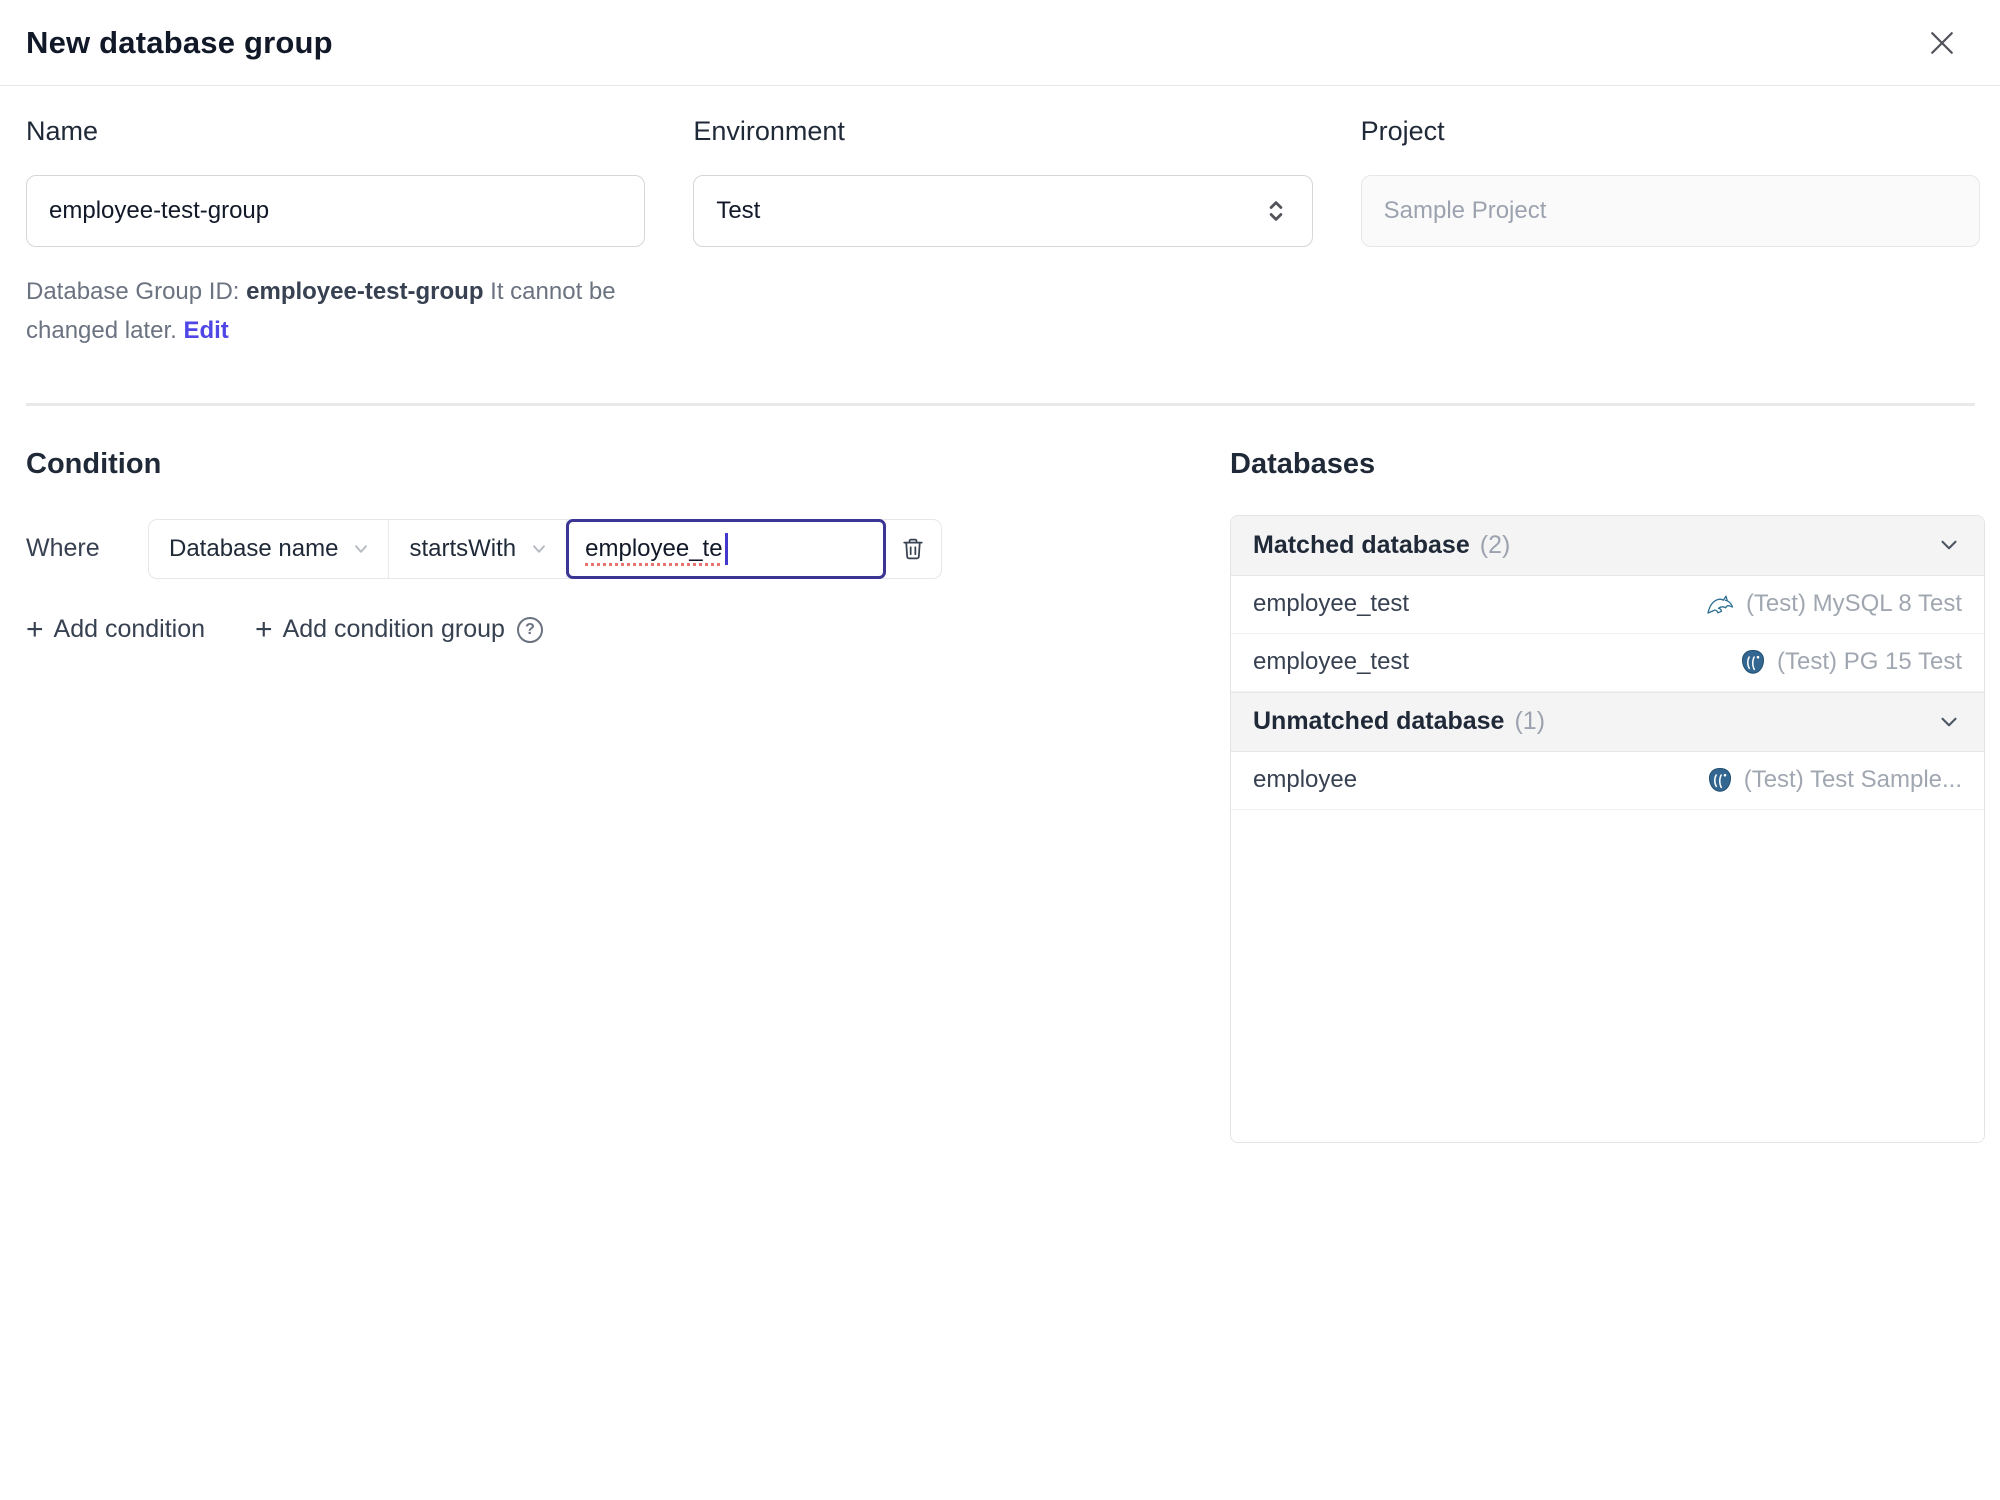 Image resolution: width=2000 pixels, height=1500 pixels. Describe the element at coordinates (1465, 210) in the screenshot. I see `project-value: Sample Project` at that location.